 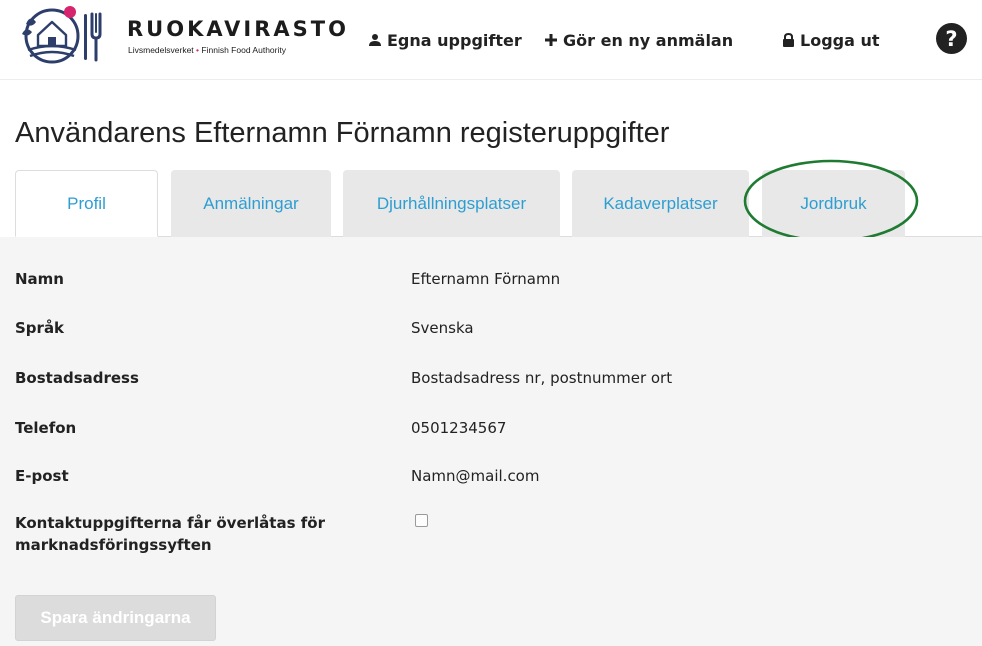 What do you see at coordinates (113, 545) in the screenshot?
I see `marketing-consent-label-line2: marknadsföringssyften` at bounding box center [113, 545].